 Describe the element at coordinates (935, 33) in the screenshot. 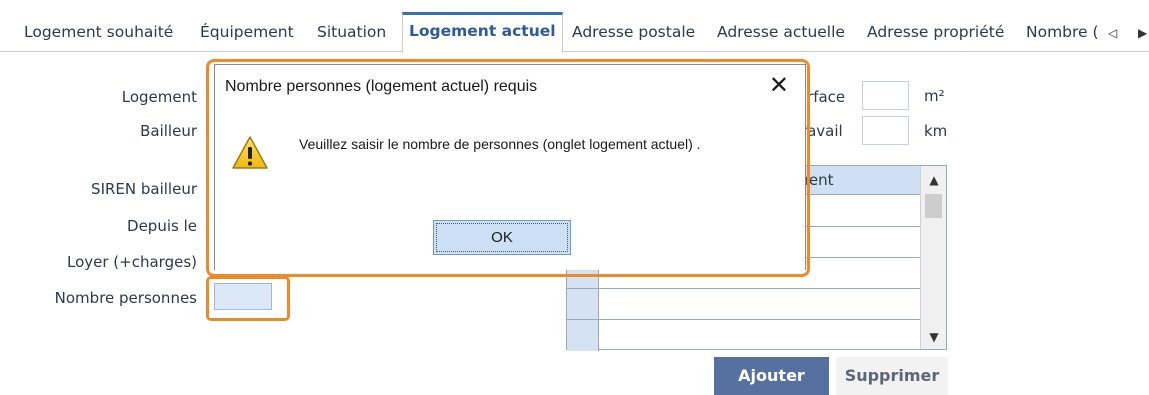

I see `tab-adresse-propriete: Adresse propriété` at that location.